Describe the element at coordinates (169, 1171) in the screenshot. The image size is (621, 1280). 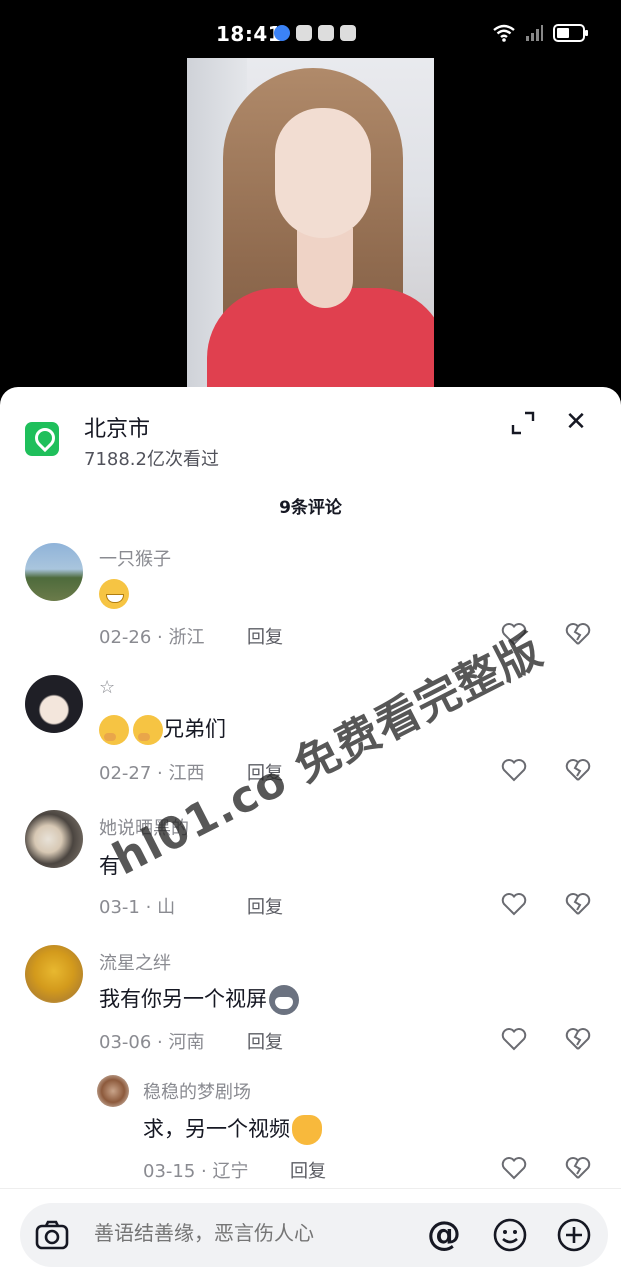
I see `comment-date: 03-15` at that location.